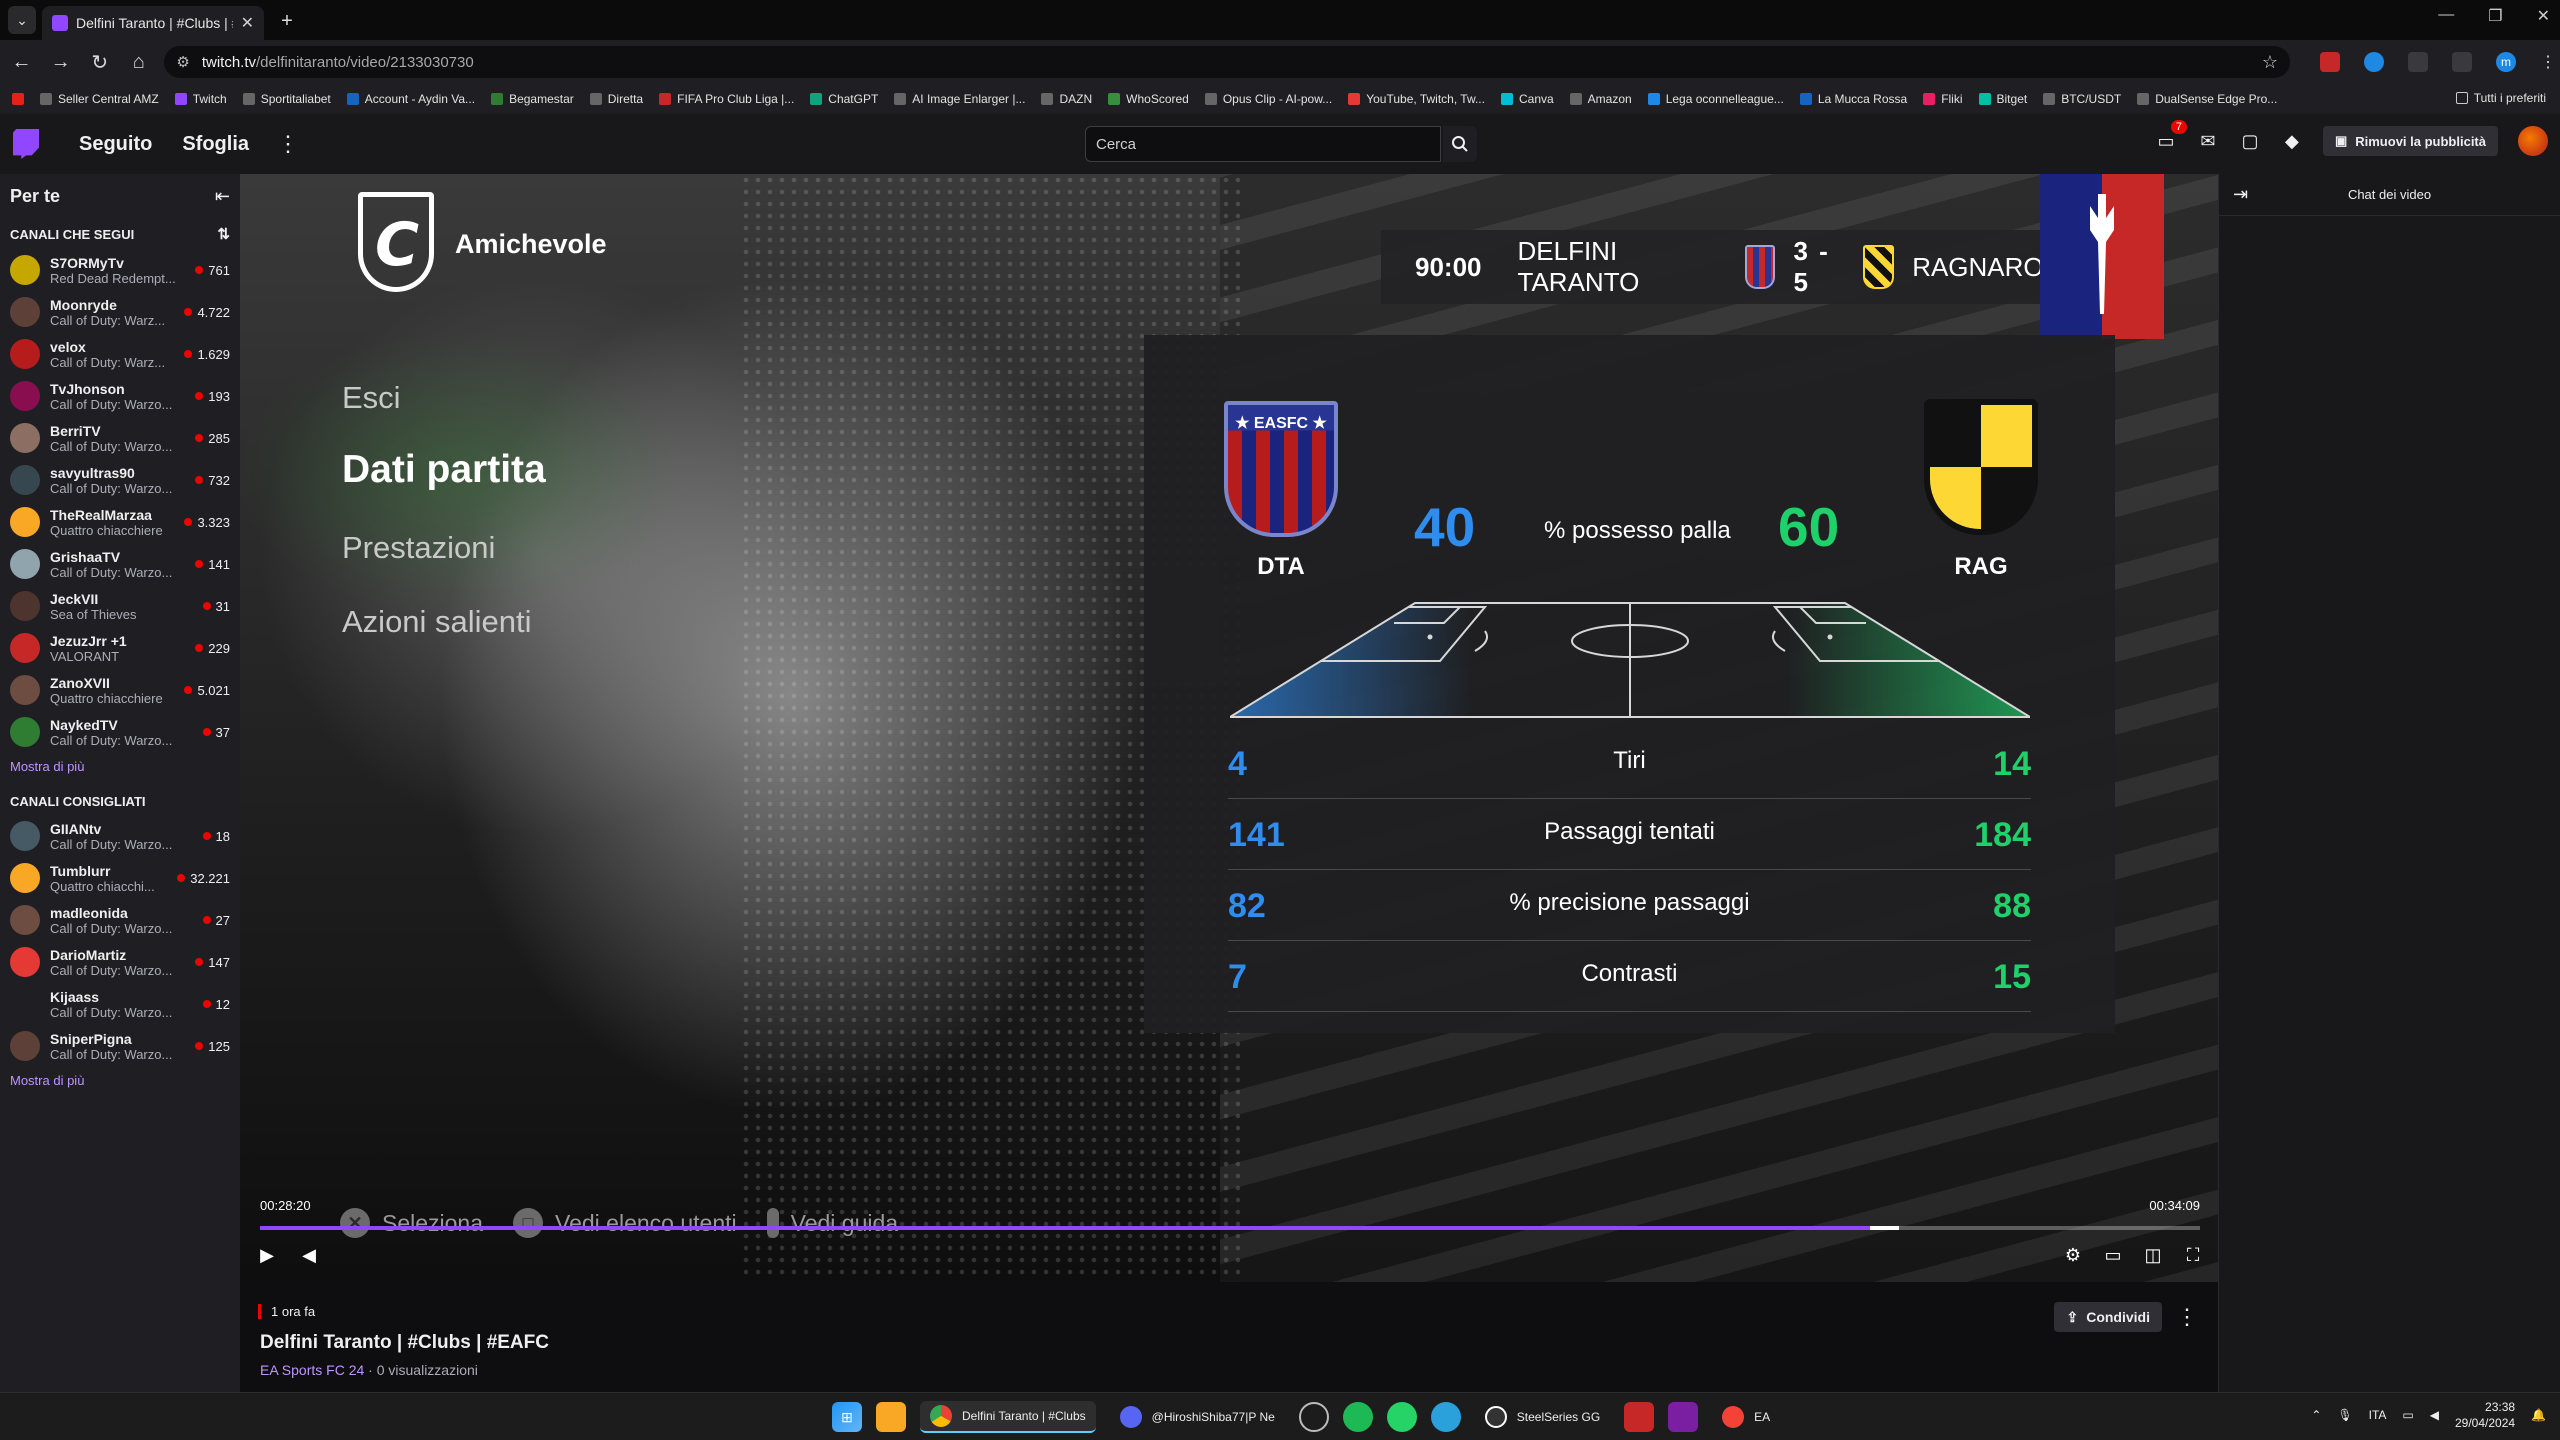 The height and width of the screenshot is (1440, 2560). Describe the element at coordinates (2500, 98) in the screenshot. I see `all-bookmarks-folder: Tutti i preferiti` at that location.